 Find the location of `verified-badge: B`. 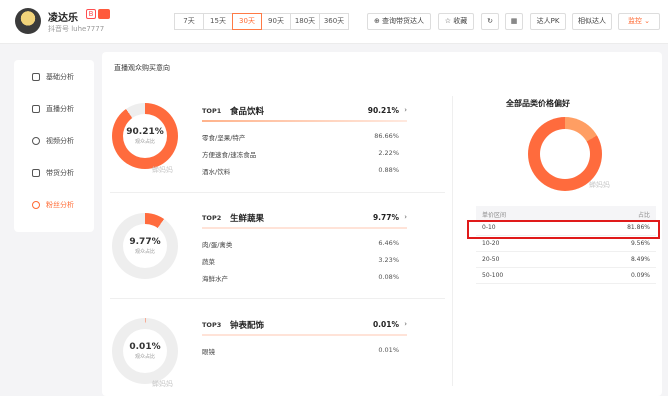

verified-badge: B is located at coordinates (91, 14).